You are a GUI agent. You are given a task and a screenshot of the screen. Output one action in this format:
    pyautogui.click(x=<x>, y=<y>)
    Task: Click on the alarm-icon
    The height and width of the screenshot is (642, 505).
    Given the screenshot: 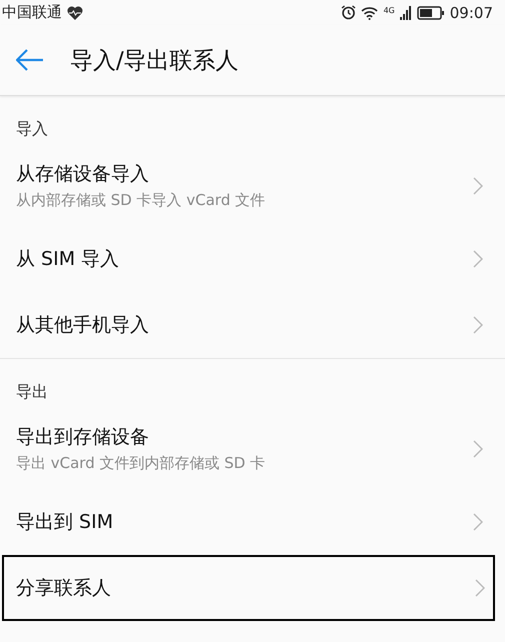 What is the action you would take?
    pyautogui.click(x=348, y=12)
    